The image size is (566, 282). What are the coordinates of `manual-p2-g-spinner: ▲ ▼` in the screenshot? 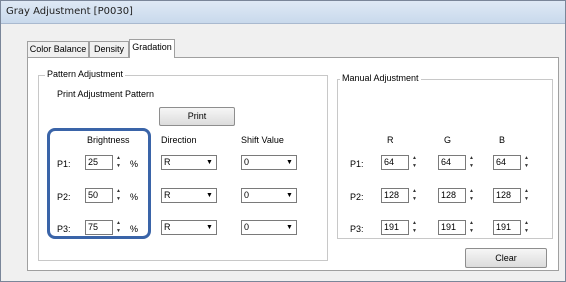 It's located at (471, 195).